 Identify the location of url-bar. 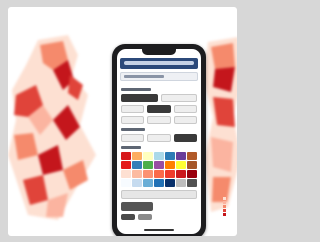
(159, 76).